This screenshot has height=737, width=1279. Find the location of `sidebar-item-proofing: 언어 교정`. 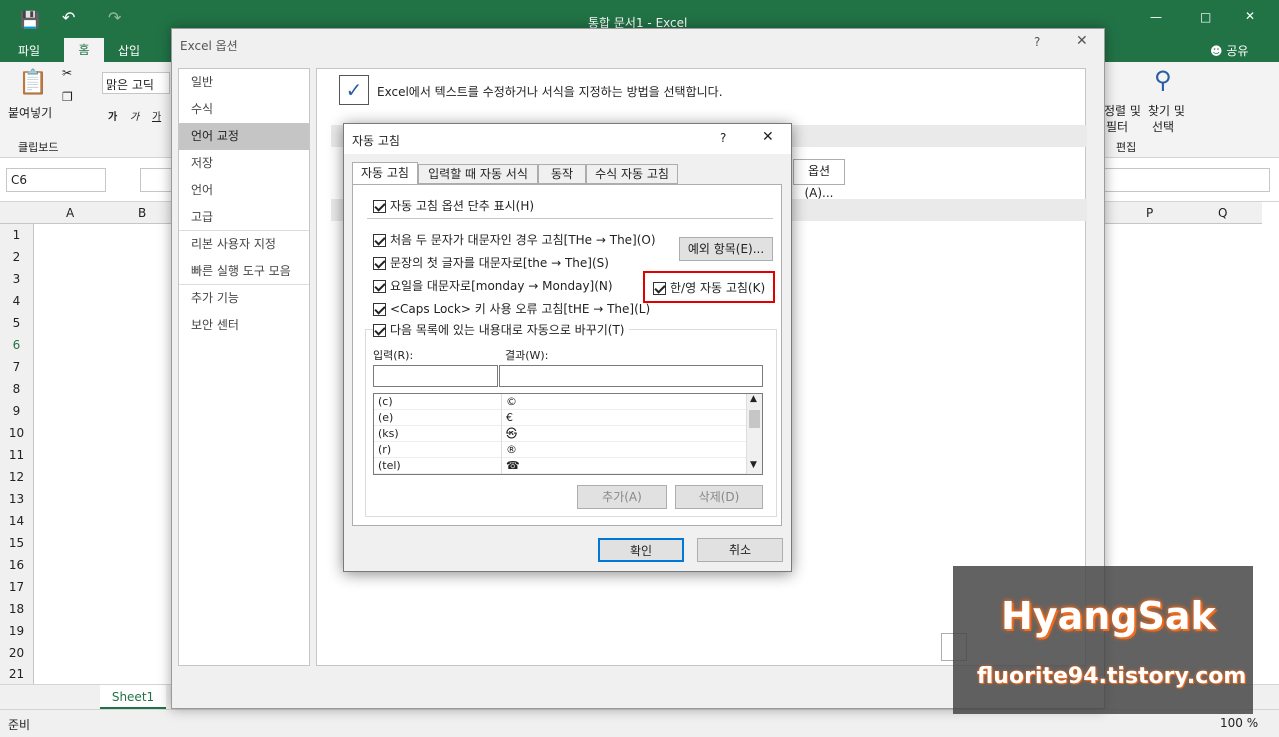

sidebar-item-proofing: 언어 교정 is located at coordinates (244, 136).